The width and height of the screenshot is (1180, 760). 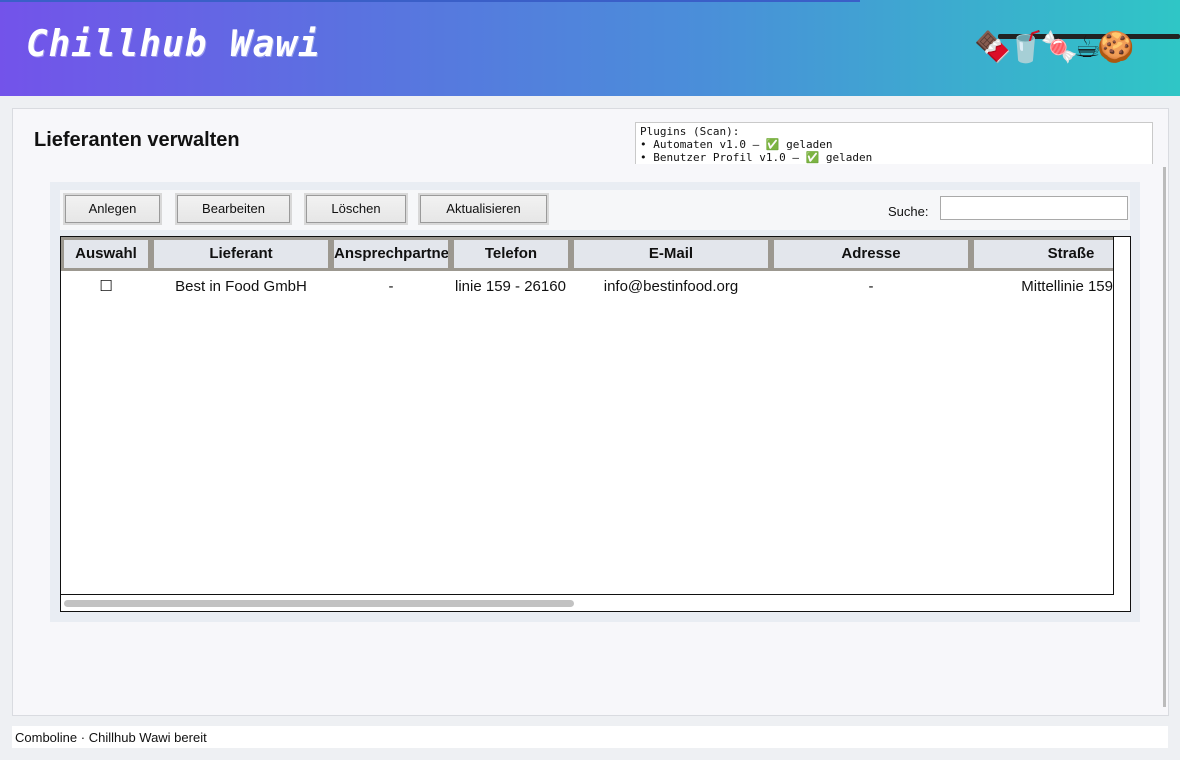 What do you see at coordinates (391, 254) in the screenshot?
I see `column-header-contact: Ansprechpartner` at bounding box center [391, 254].